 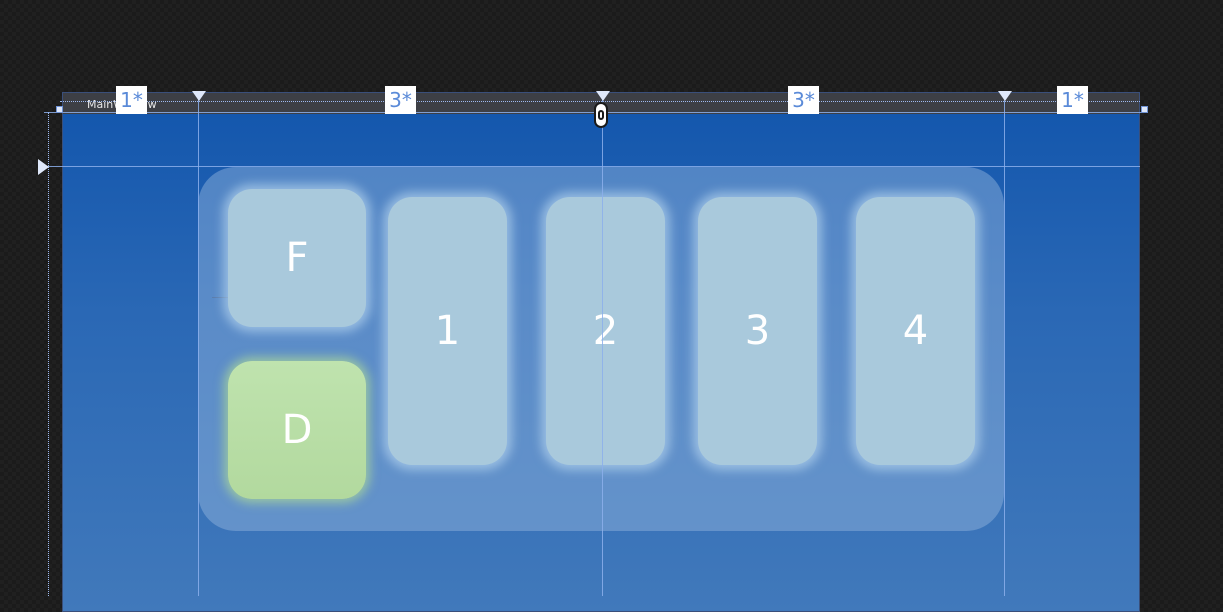 I want to click on key-3-button: 3, so click(x=757, y=331).